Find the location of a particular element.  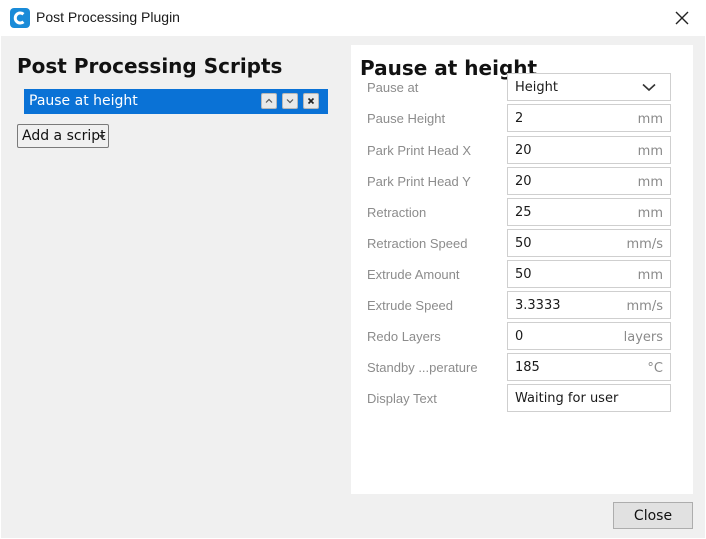

field-value: 0 is located at coordinates (519, 336).